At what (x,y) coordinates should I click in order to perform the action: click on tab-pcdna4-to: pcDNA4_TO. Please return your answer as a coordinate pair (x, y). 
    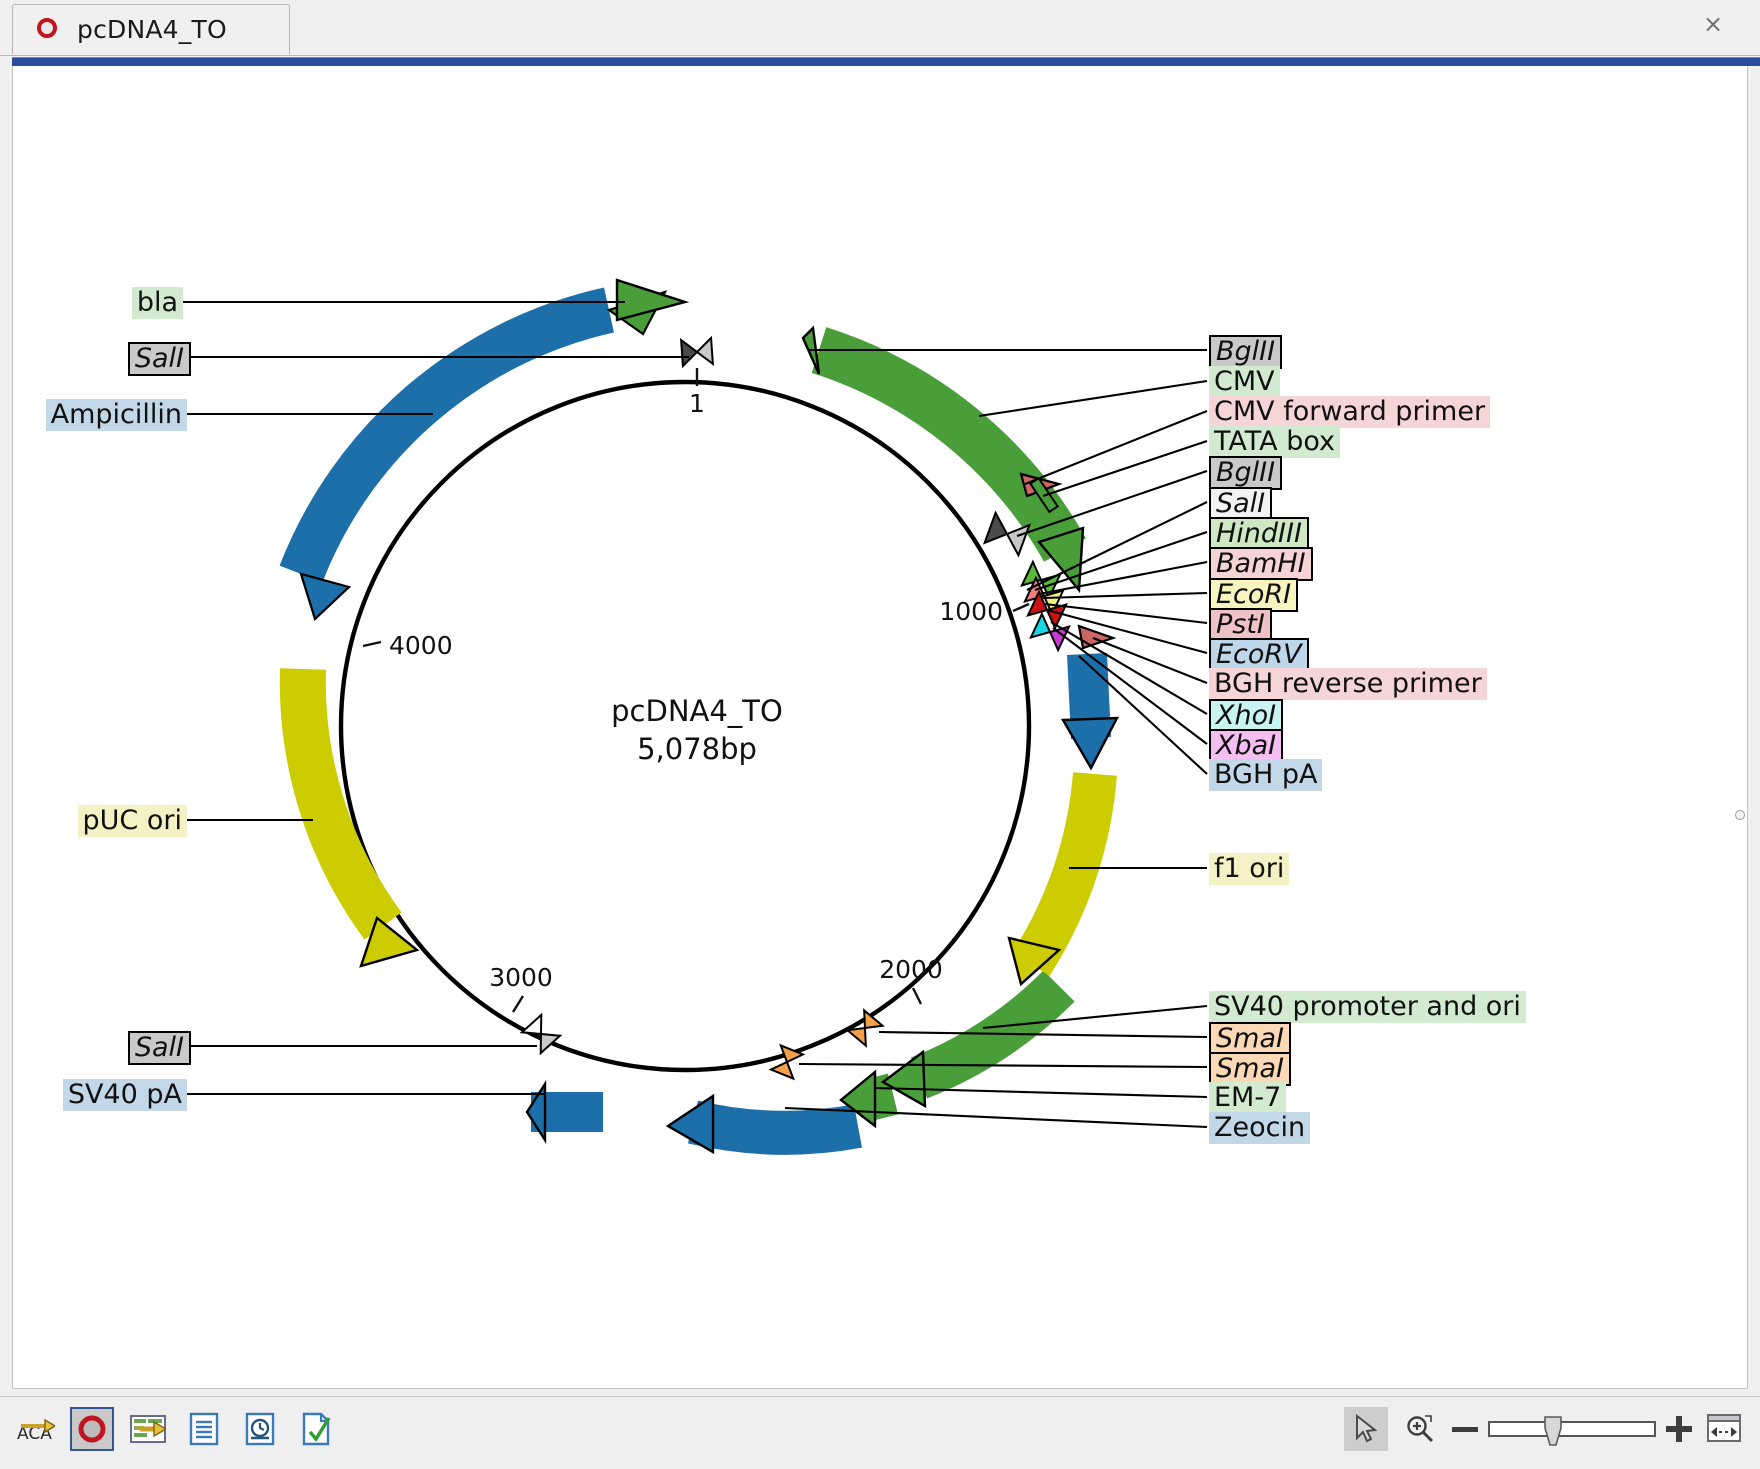
    Looking at the image, I should click on (151, 29).